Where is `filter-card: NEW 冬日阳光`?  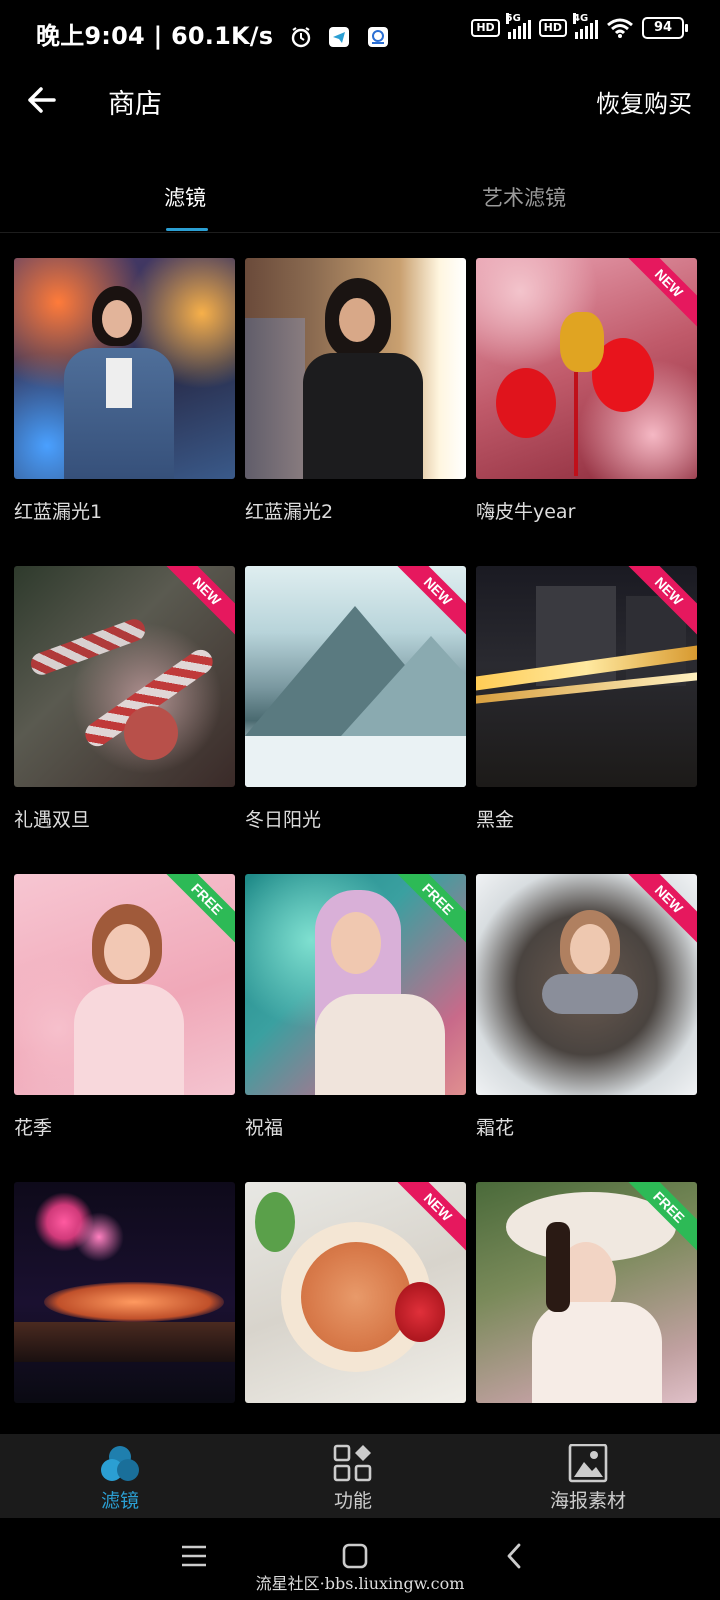
filter-card: NEW 冬日阳光 is located at coordinates (355, 699).